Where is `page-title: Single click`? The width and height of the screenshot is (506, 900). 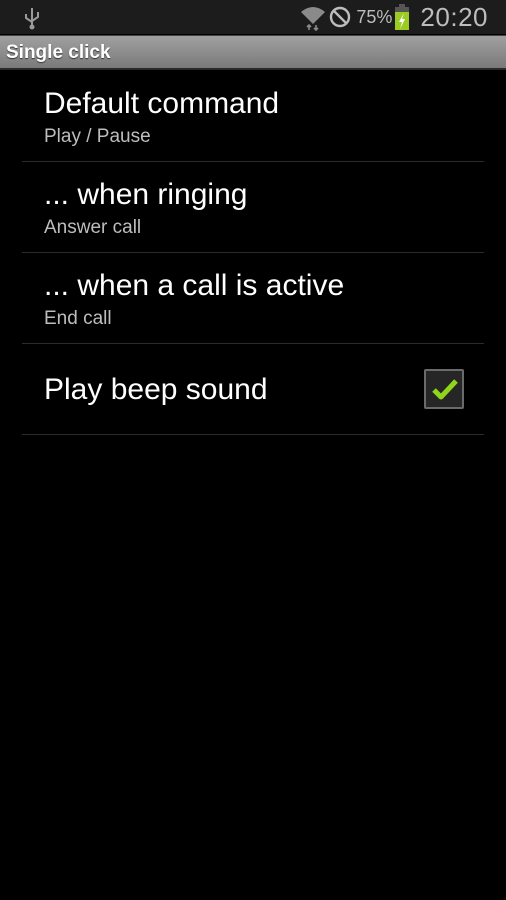
page-title: Single click is located at coordinates (58, 52).